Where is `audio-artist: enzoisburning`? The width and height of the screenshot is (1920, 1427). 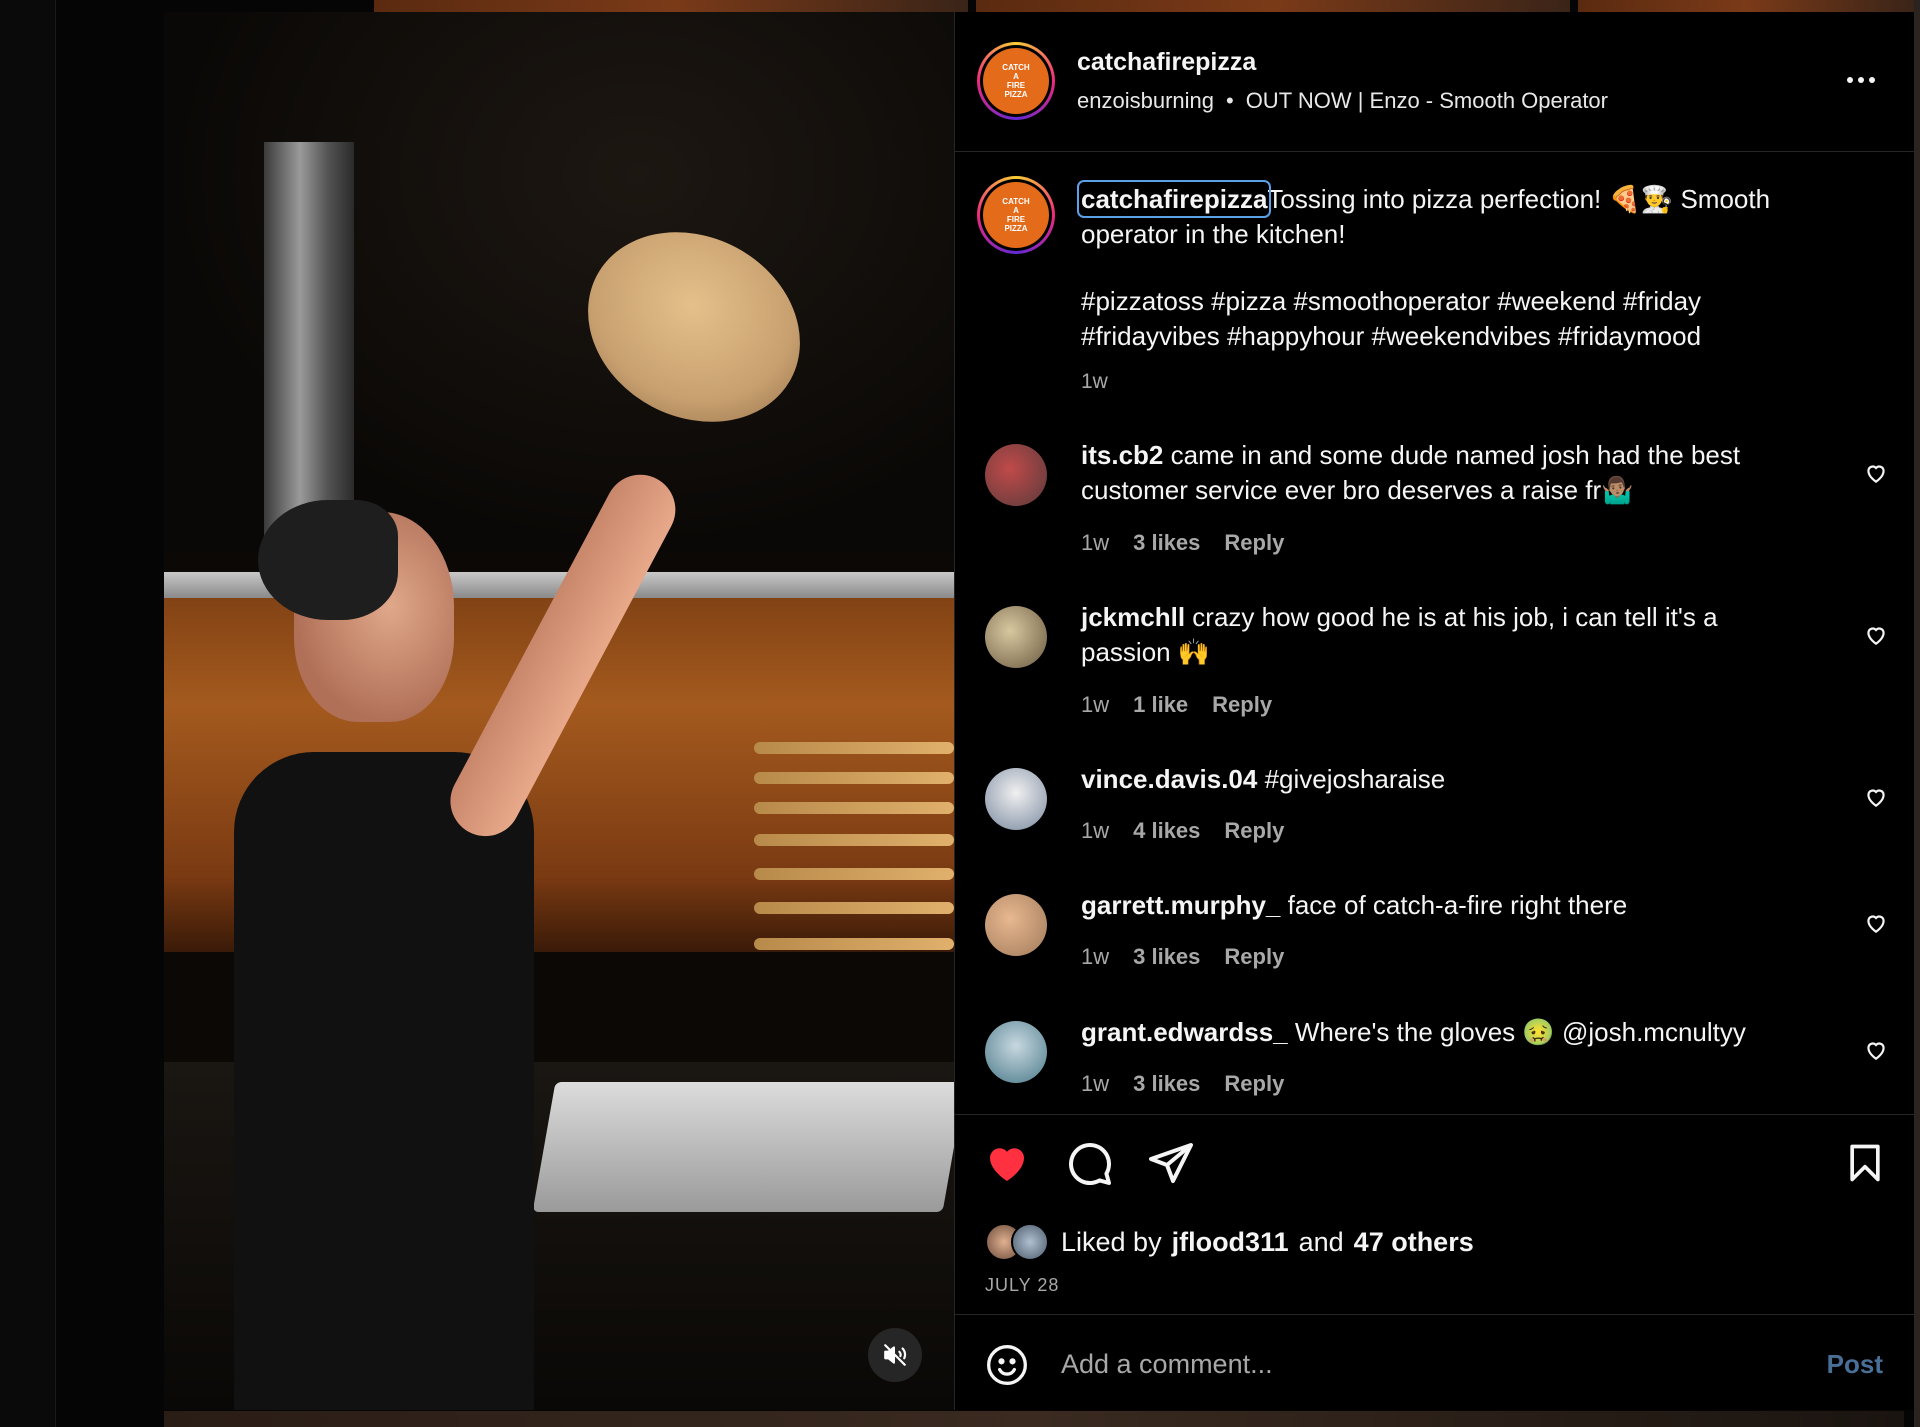
audio-artist: enzoisburning is located at coordinates (1145, 101).